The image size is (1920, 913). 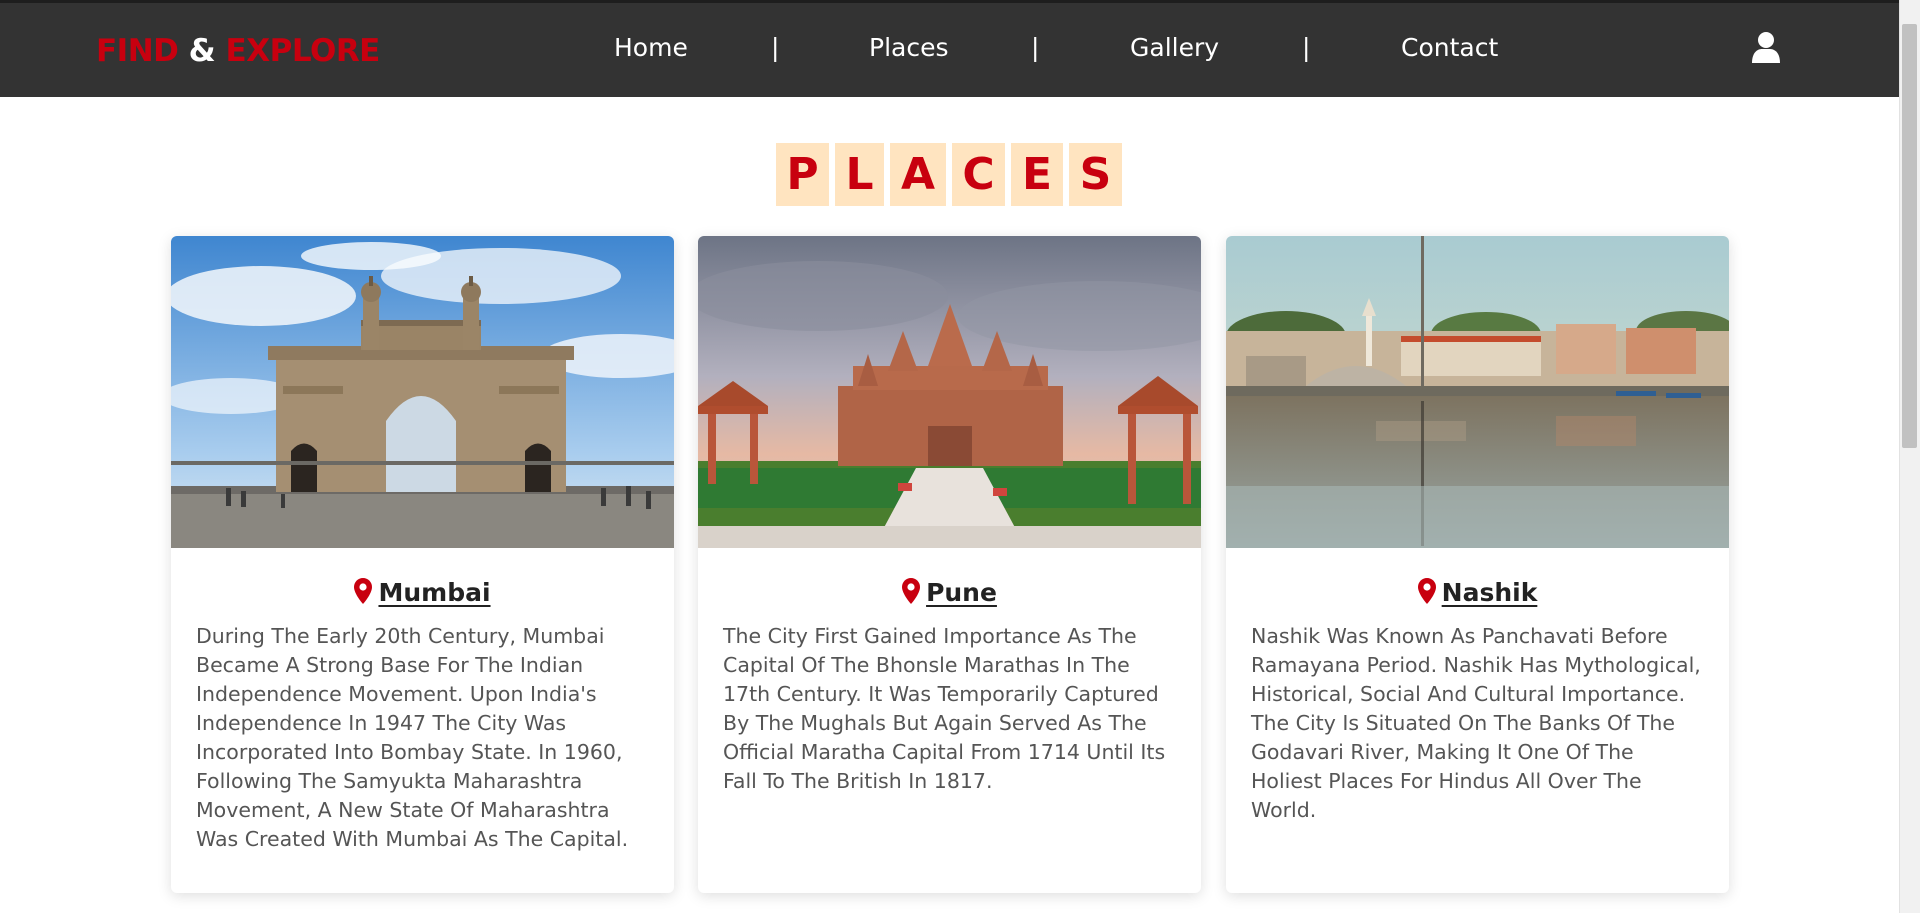 What do you see at coordinates (961, 592) in the screenshot?
I see `place-link-pune: Pune` at bounding box center [961, 592].